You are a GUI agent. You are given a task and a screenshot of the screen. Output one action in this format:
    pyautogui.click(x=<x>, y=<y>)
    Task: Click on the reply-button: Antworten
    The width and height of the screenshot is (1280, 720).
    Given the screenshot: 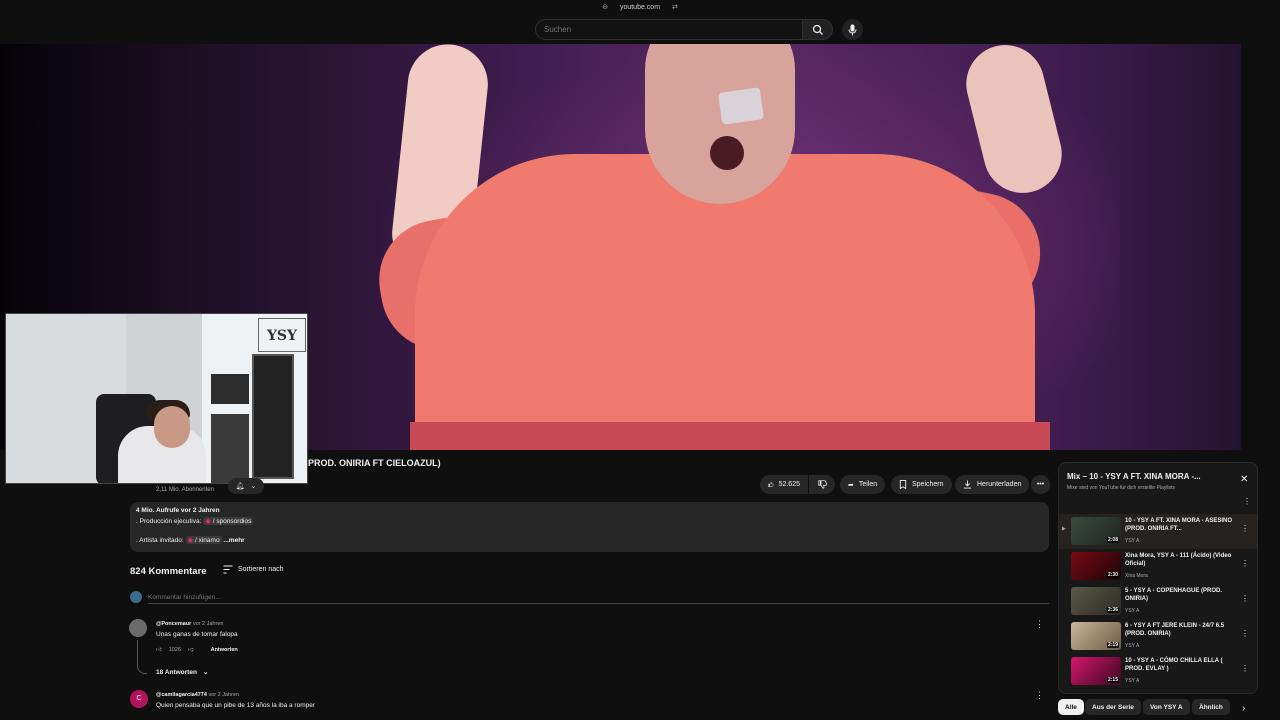 What is the action you would take?
    pyautogui.click(x=224, y=650)
    